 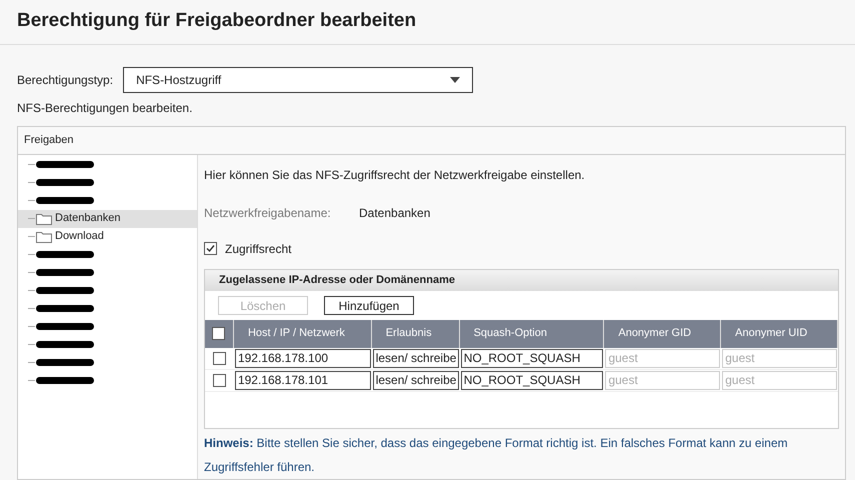 What do you see at coordinates (217, 21) in the screenshot?
I see `page-title: Berechtigung für Freigabeordner bearbeiten` at bounding box center [217, 21].